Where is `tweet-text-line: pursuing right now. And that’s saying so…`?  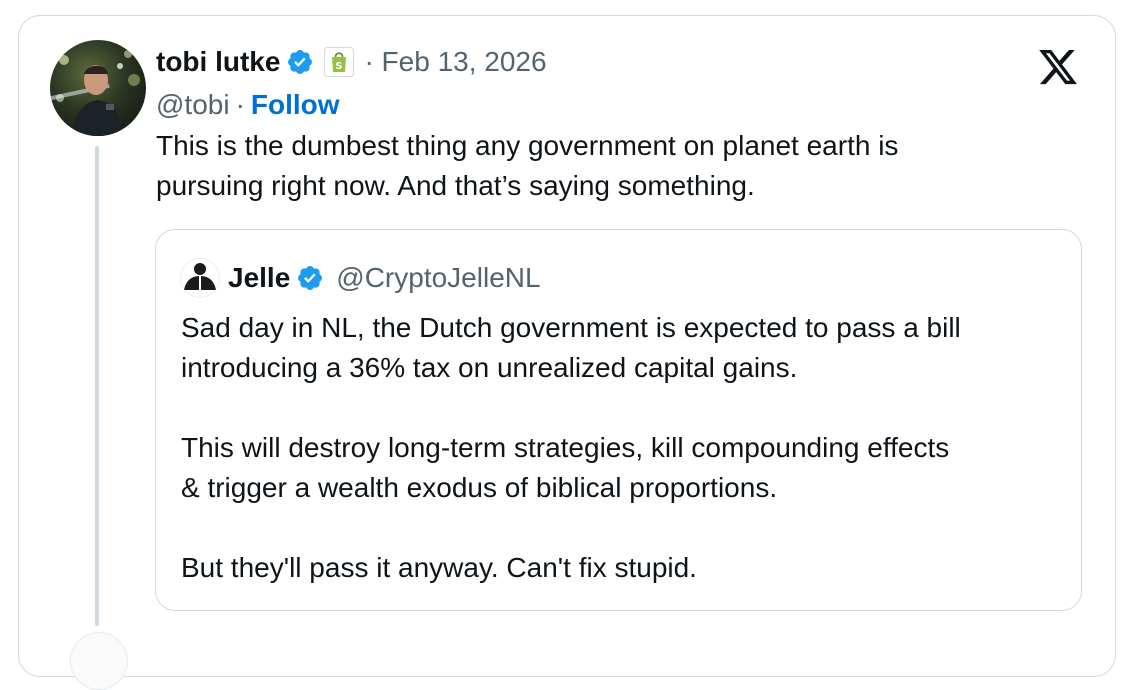
tweet-text-line: pursuing right now. And that’s saying so… is located at coordinates (455, 185).